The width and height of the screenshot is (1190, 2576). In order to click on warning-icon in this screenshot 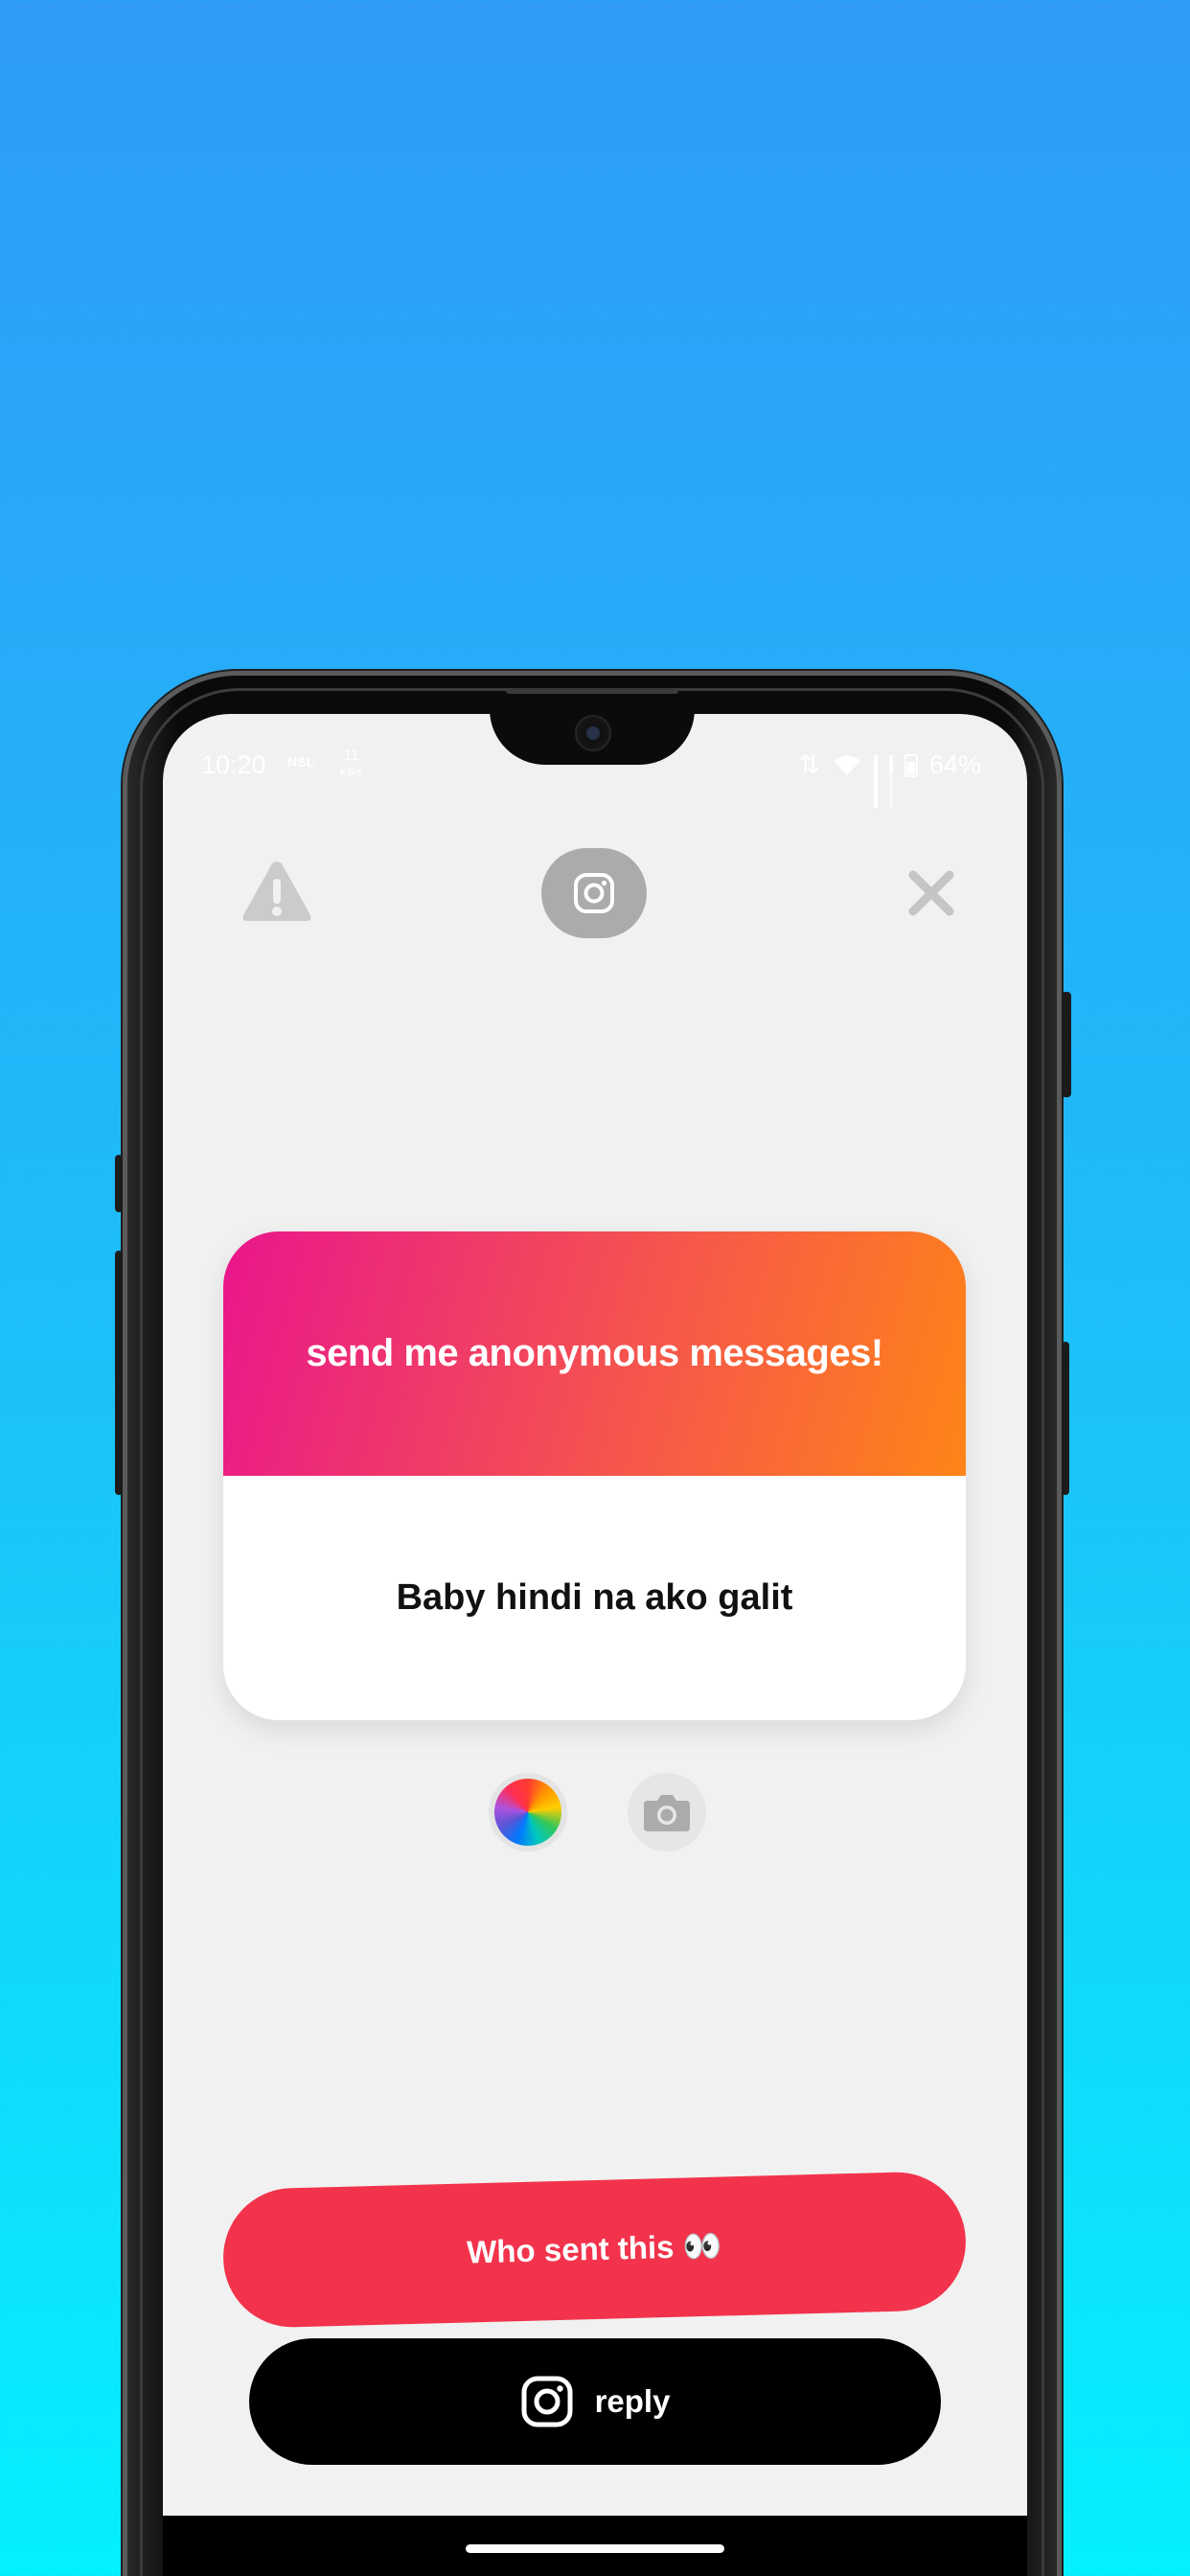, I will do `click(277, 891)`.